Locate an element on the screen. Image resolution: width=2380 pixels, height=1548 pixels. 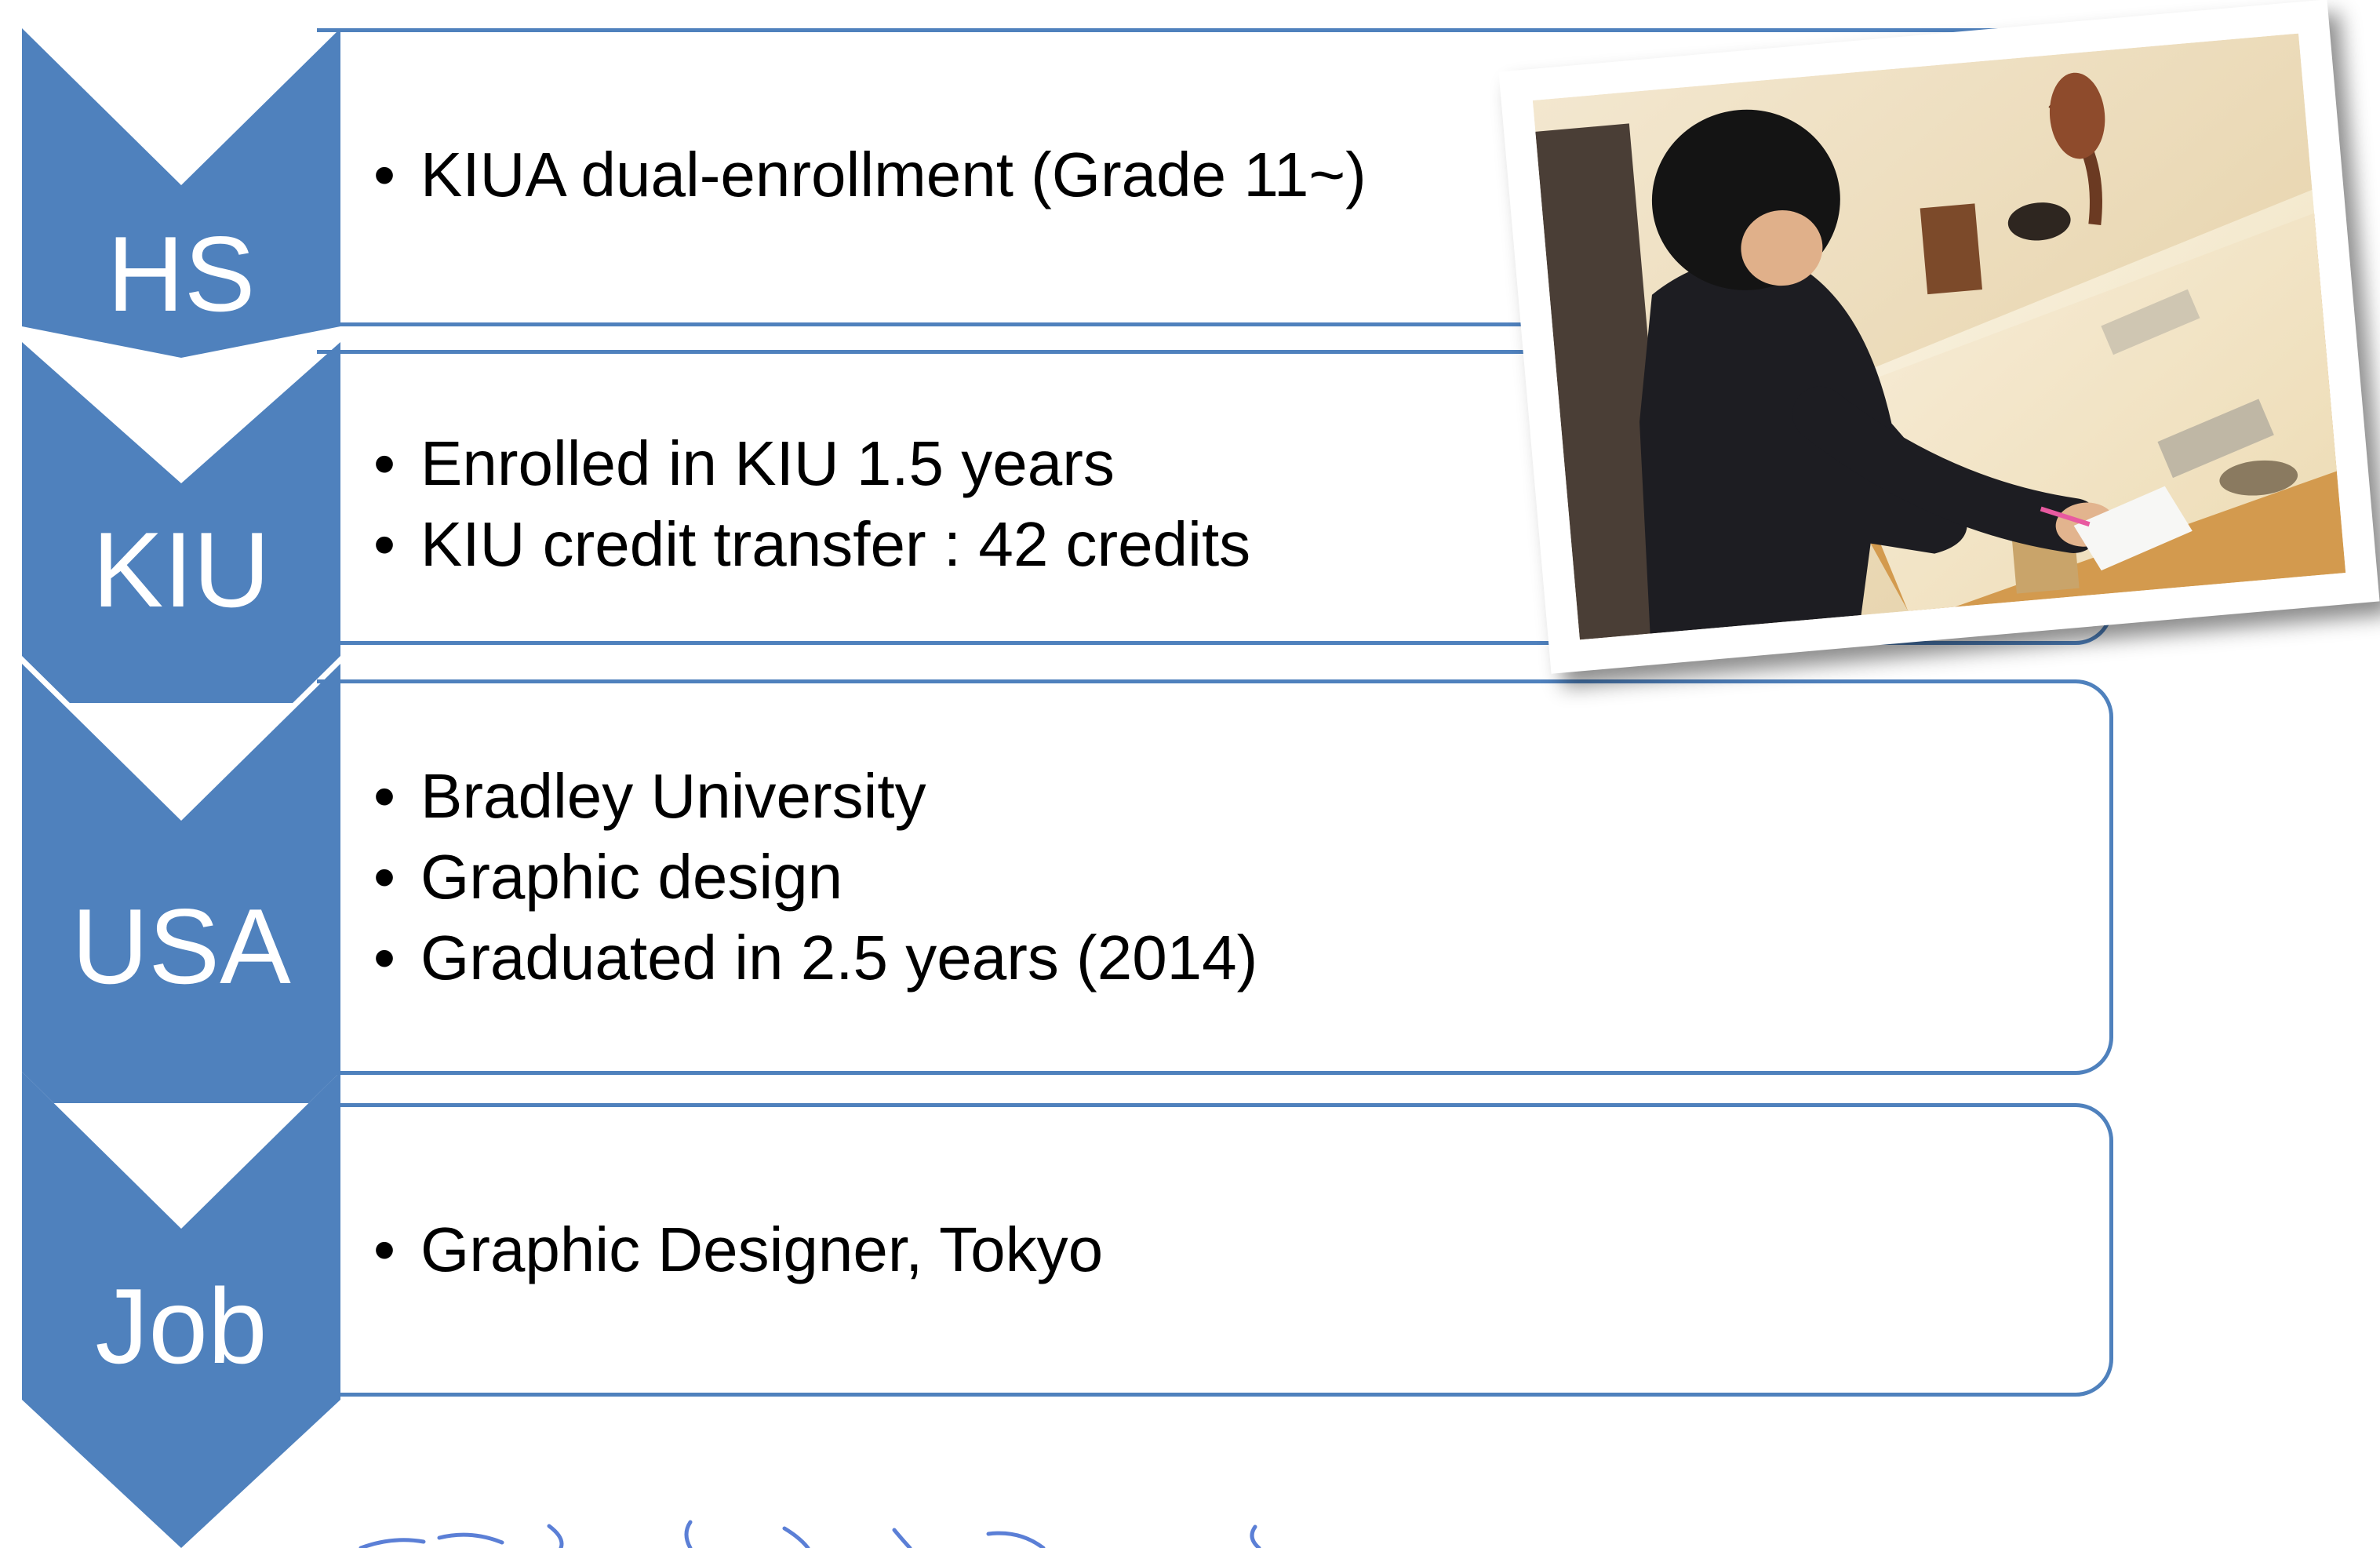
handwriting-scribble-icon is located at coordinates (809, 1534).